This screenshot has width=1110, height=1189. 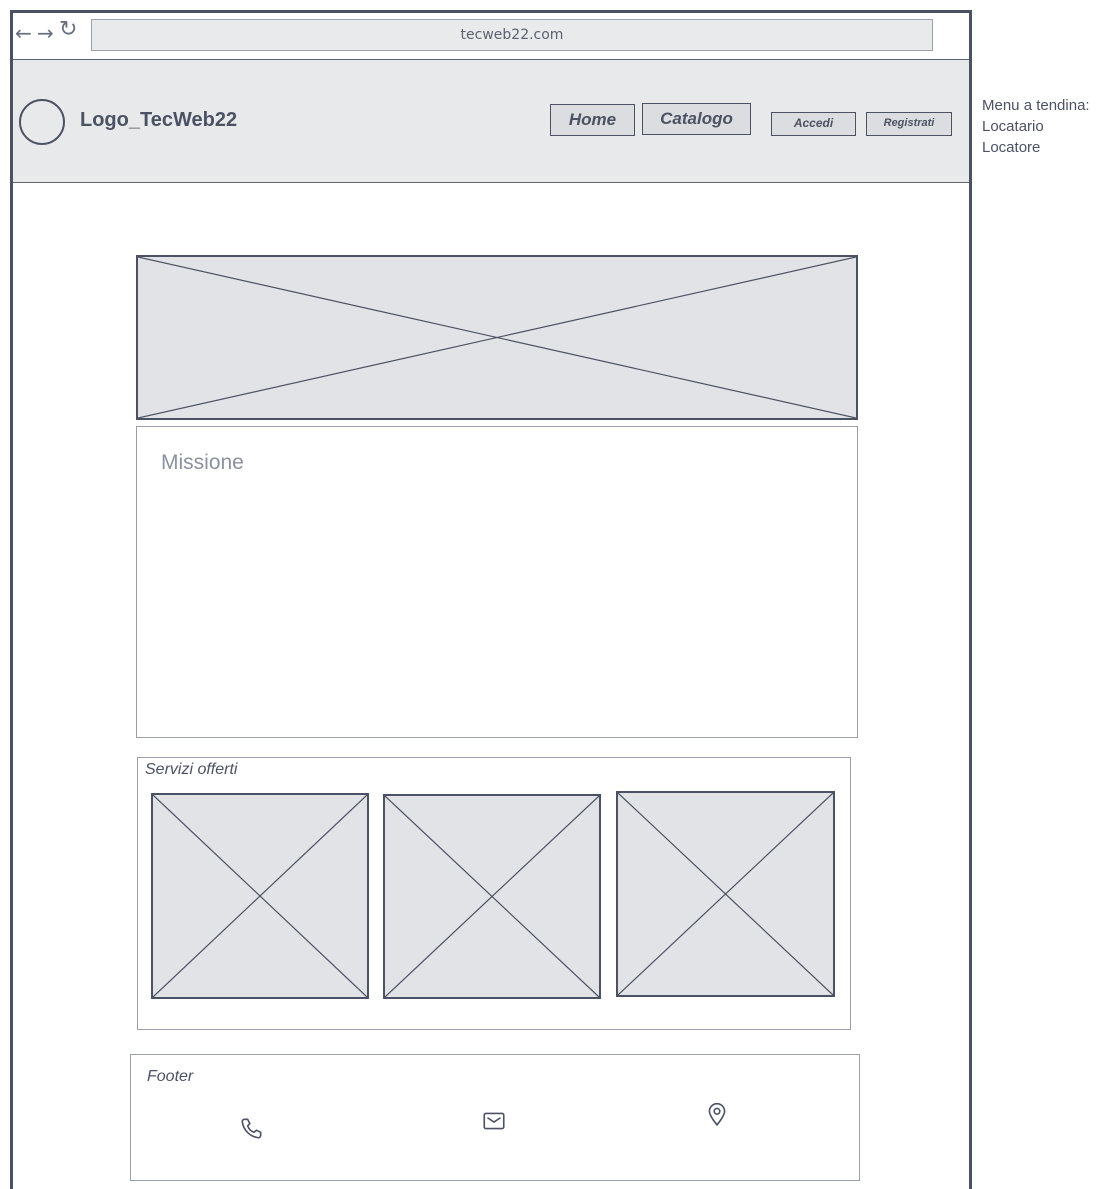 What do you see at coordinates (202, 462) in the screenshot?
I see `mission-title: Missione` at bounding box center [202, 462].